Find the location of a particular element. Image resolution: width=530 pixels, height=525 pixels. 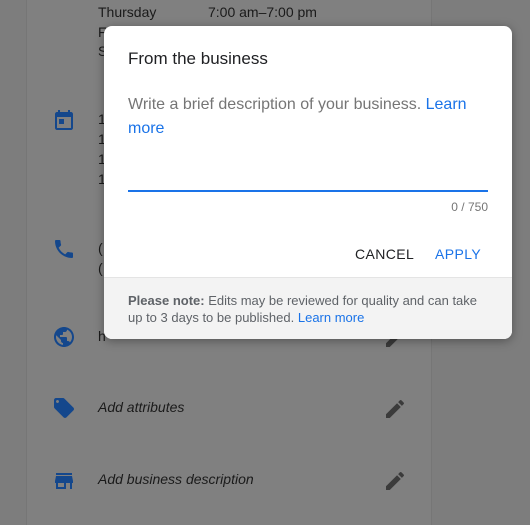

edit-description-icon is located at coordinates (395, 481).